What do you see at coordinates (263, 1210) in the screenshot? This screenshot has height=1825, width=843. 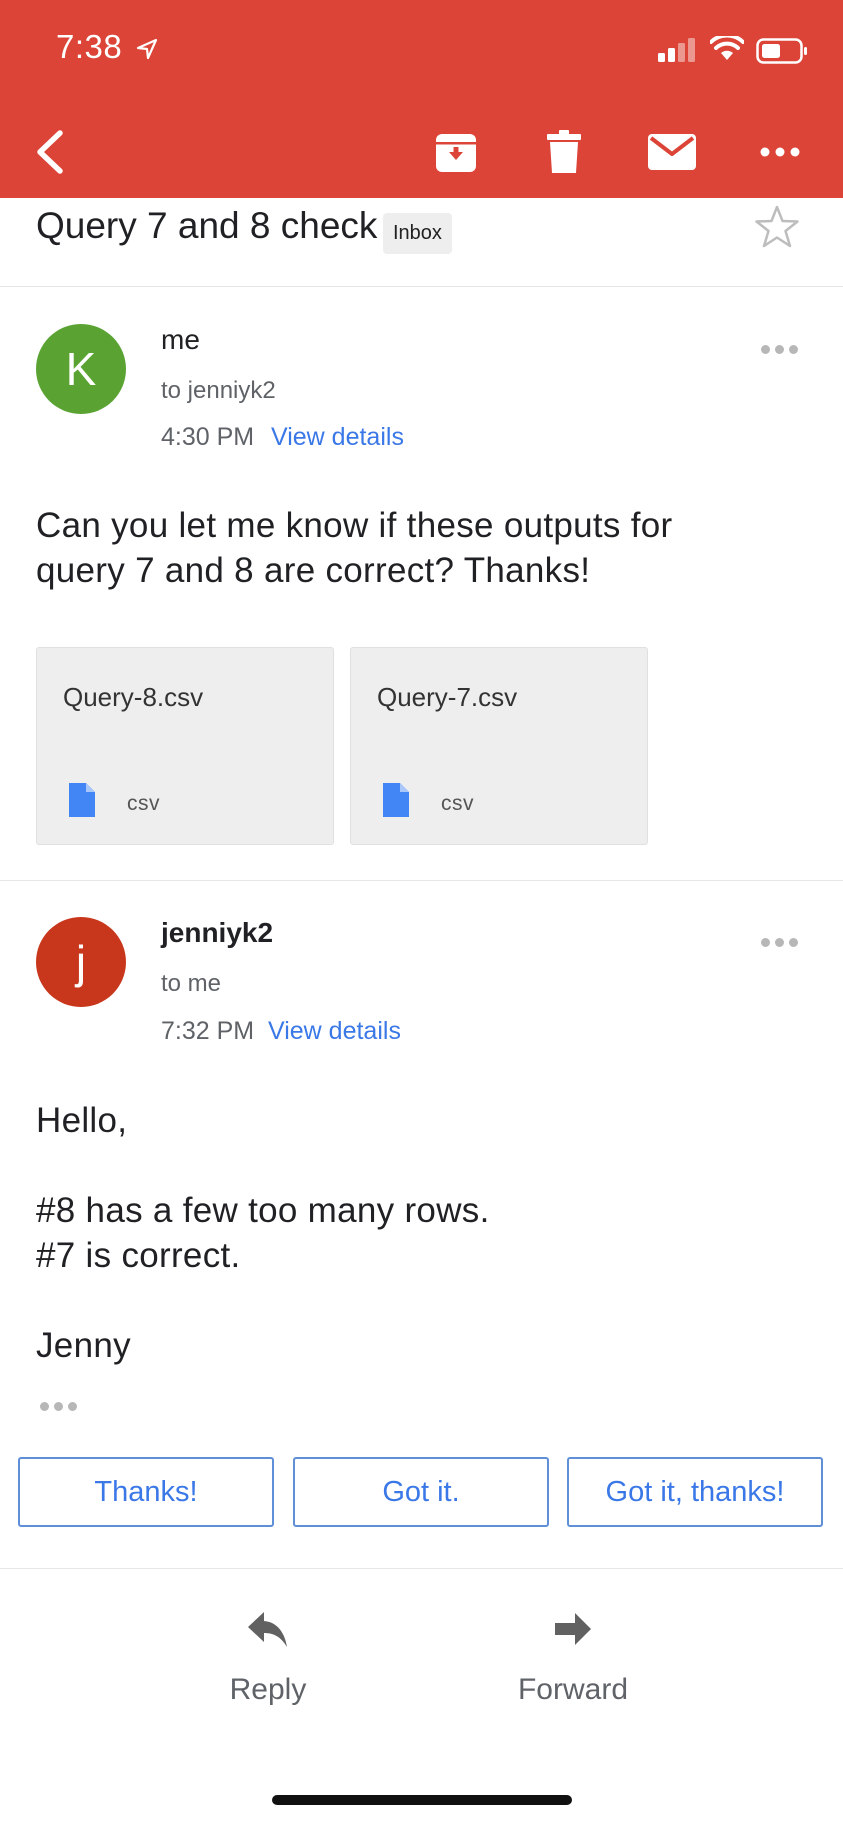 I see `body-line: #8 has a few too many rows.` at bounding box center [263, 1210].